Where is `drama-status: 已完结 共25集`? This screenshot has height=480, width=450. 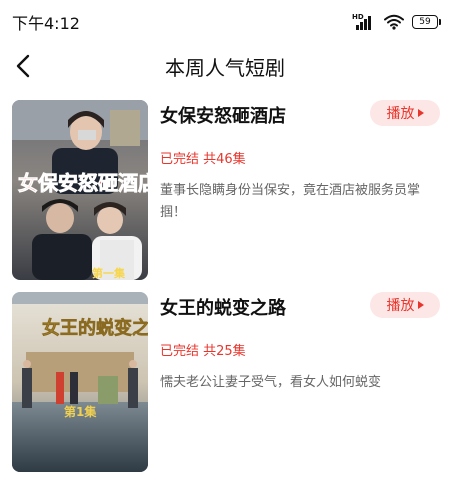 drama-status: 已完结 共25集 is located at coordinates (203, 351).